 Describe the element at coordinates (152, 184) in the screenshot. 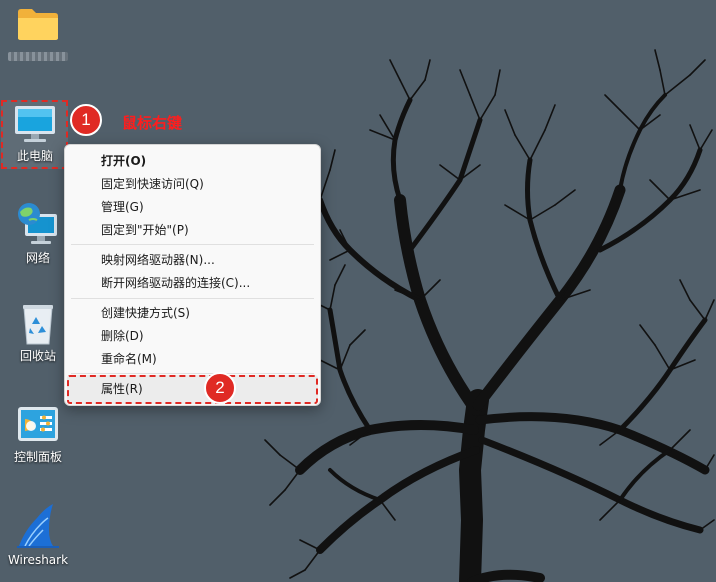

I see `menu-item-pin-quick-access: 固定到快速访问(Q)` at that location.